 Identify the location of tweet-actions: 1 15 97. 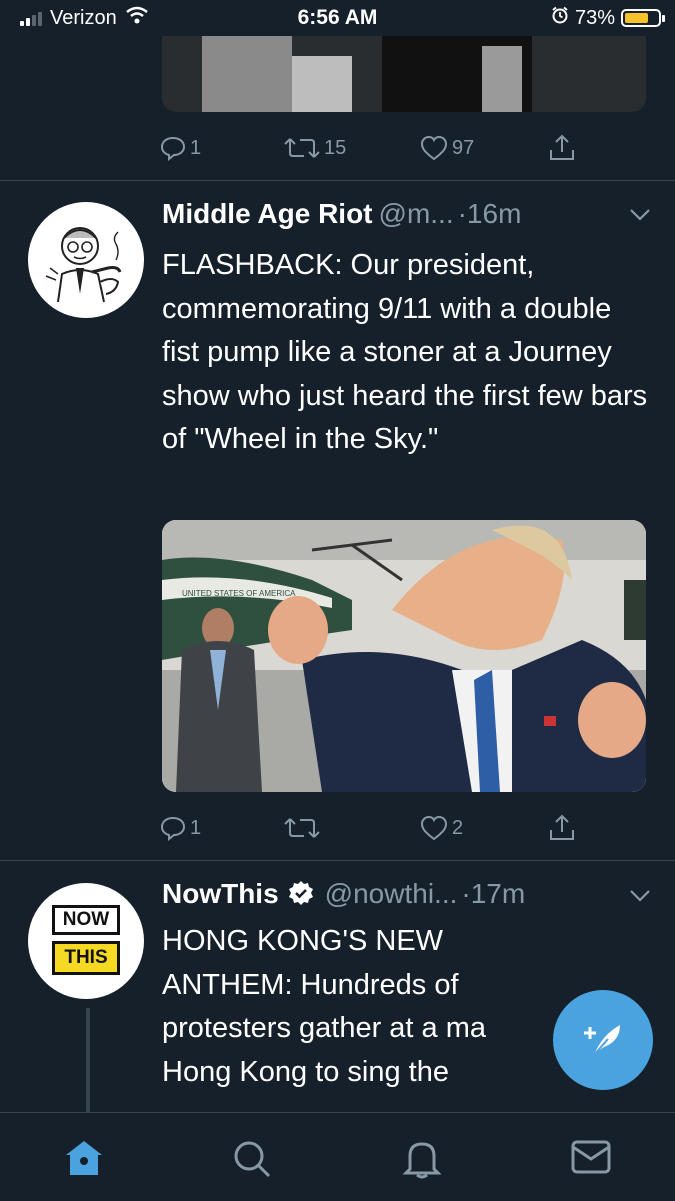
(390, 148).